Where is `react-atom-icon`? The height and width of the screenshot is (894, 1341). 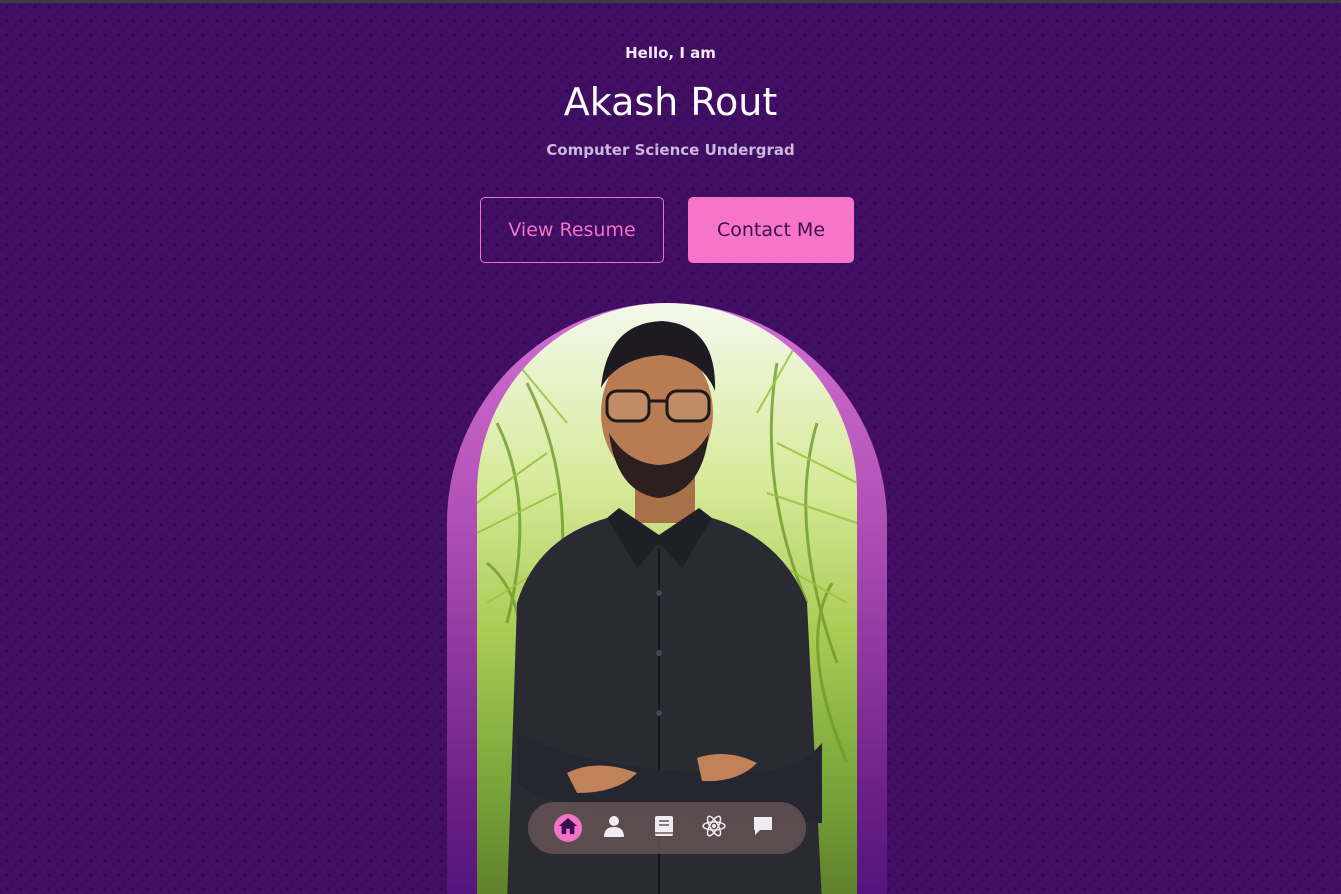
react-atom-icon is located at coordinates (713, 828).